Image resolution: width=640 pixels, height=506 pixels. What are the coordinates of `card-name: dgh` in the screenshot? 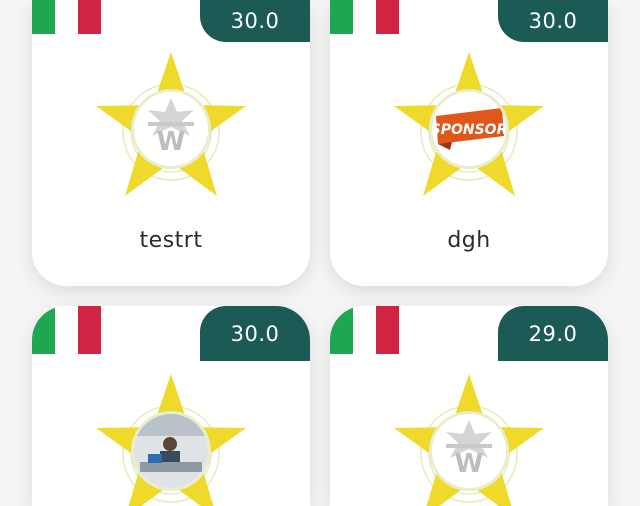 It's located at (469, 240).